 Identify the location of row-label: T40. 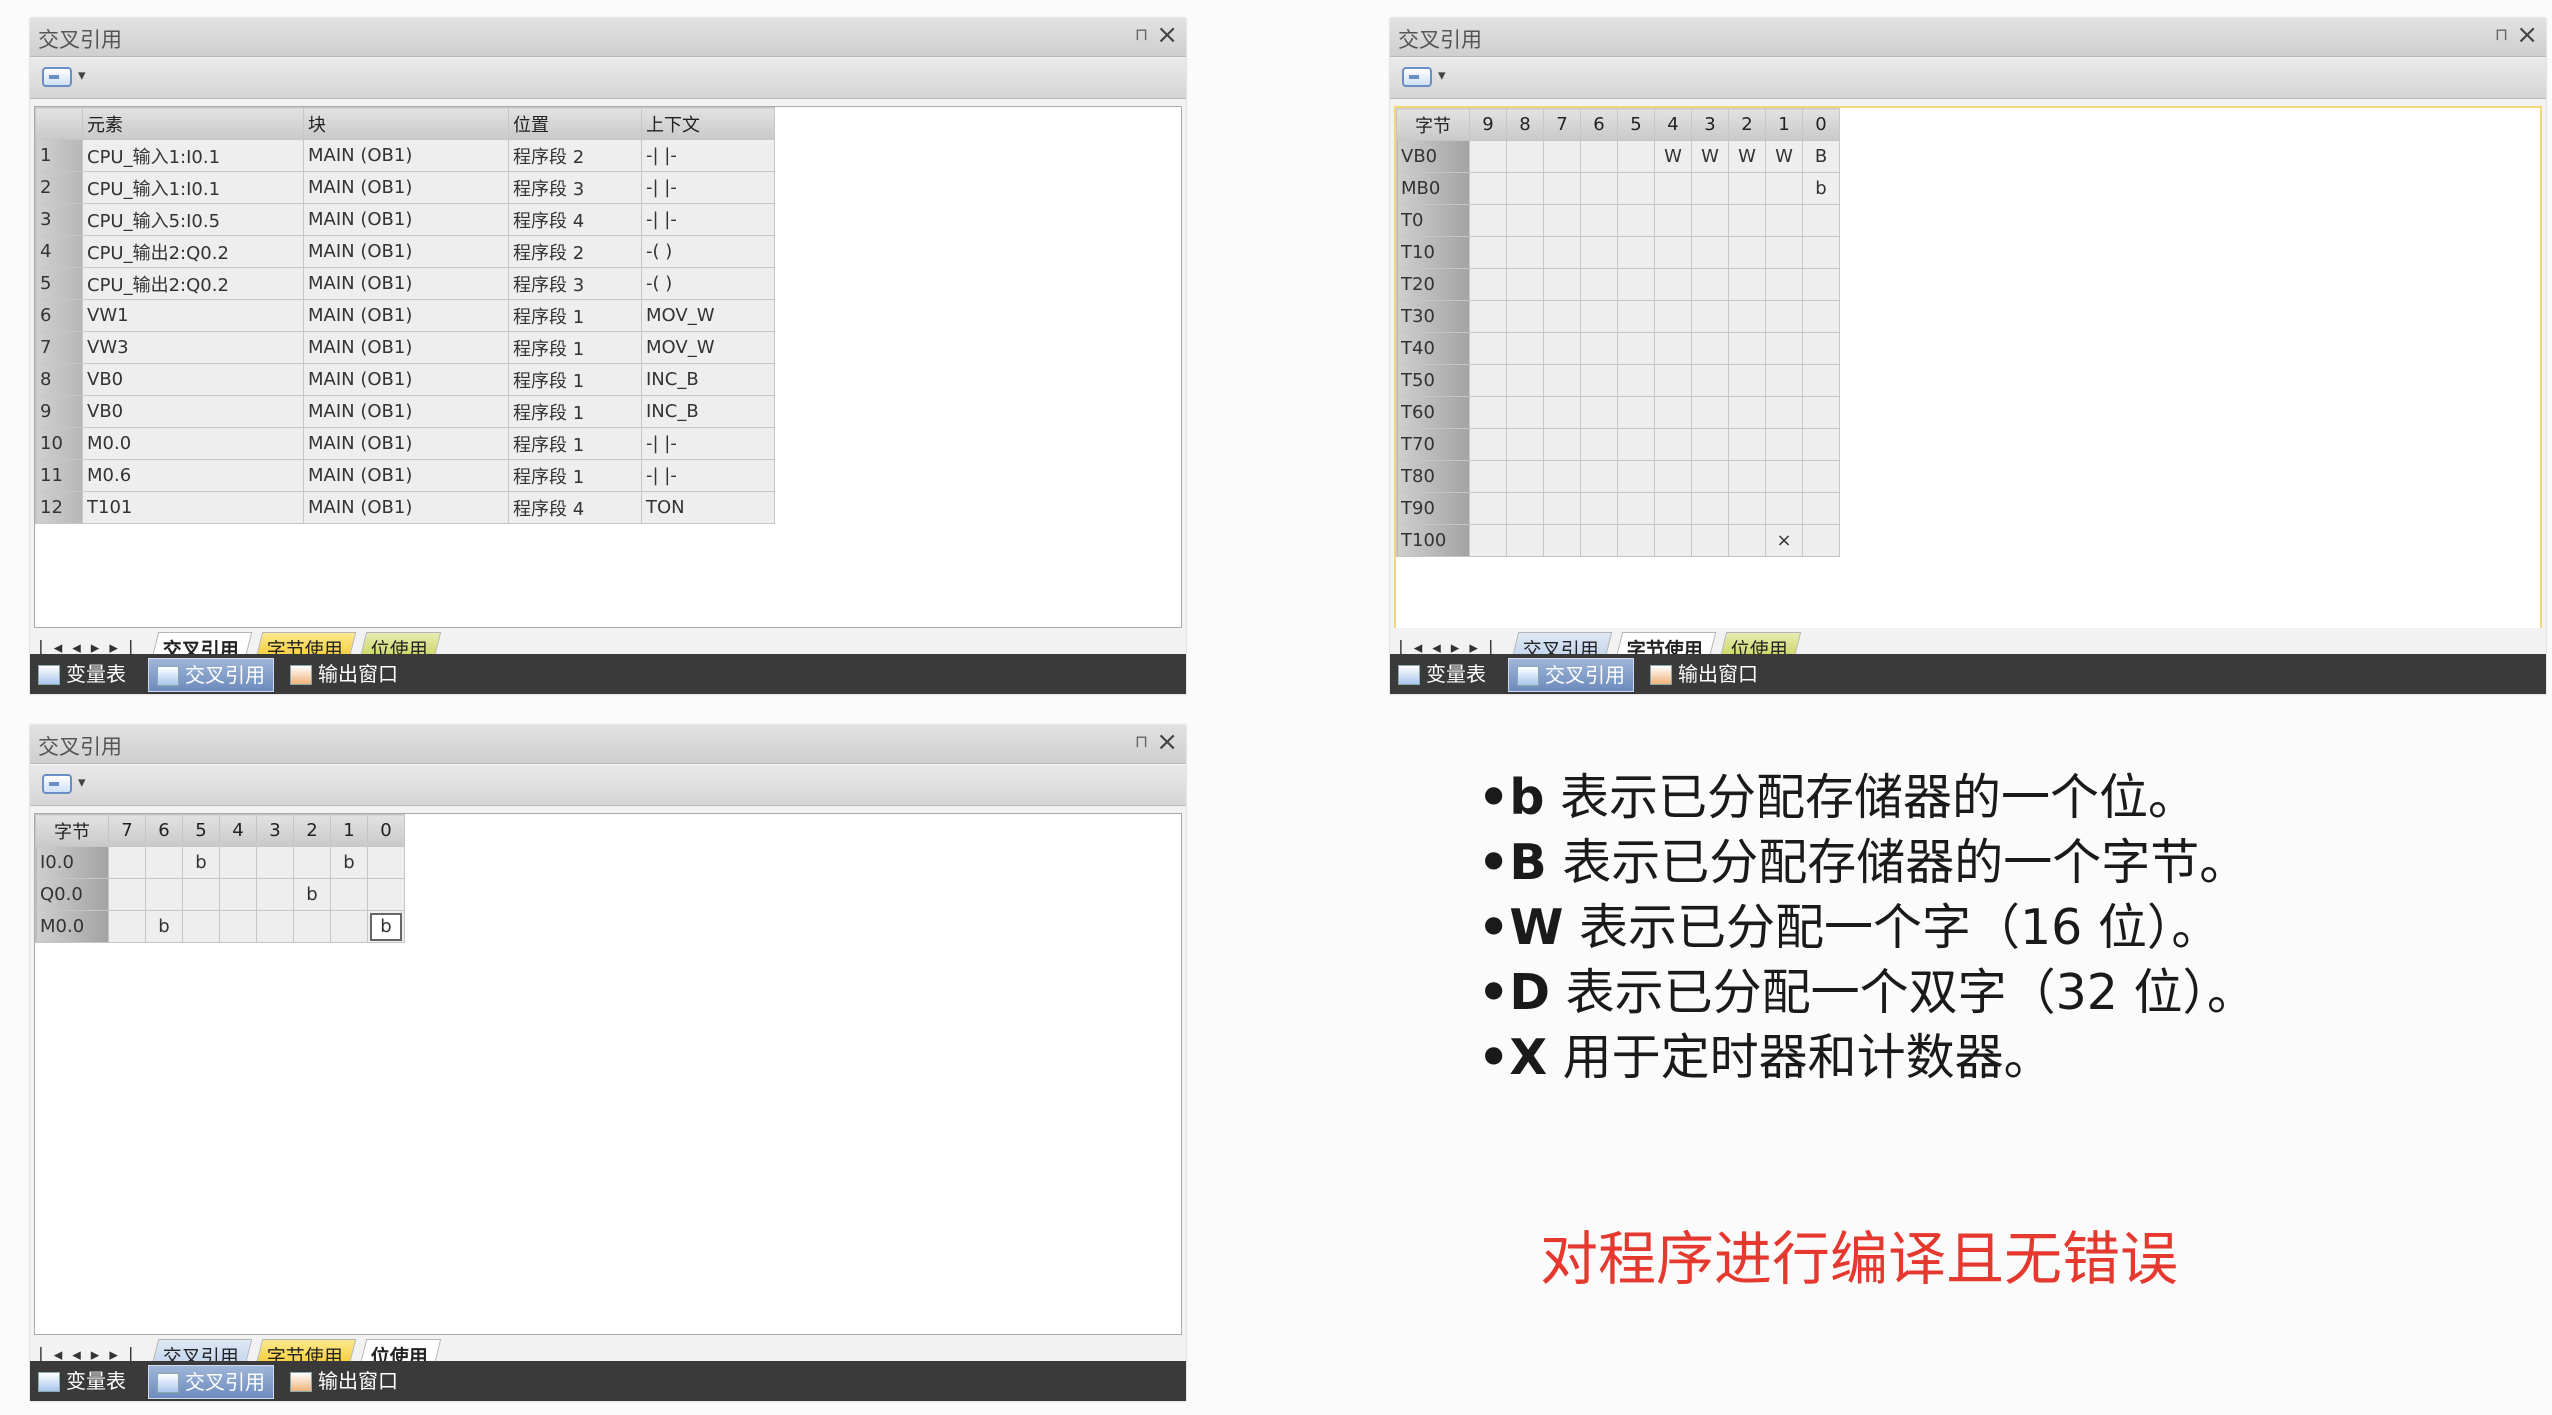
(1433, 348).